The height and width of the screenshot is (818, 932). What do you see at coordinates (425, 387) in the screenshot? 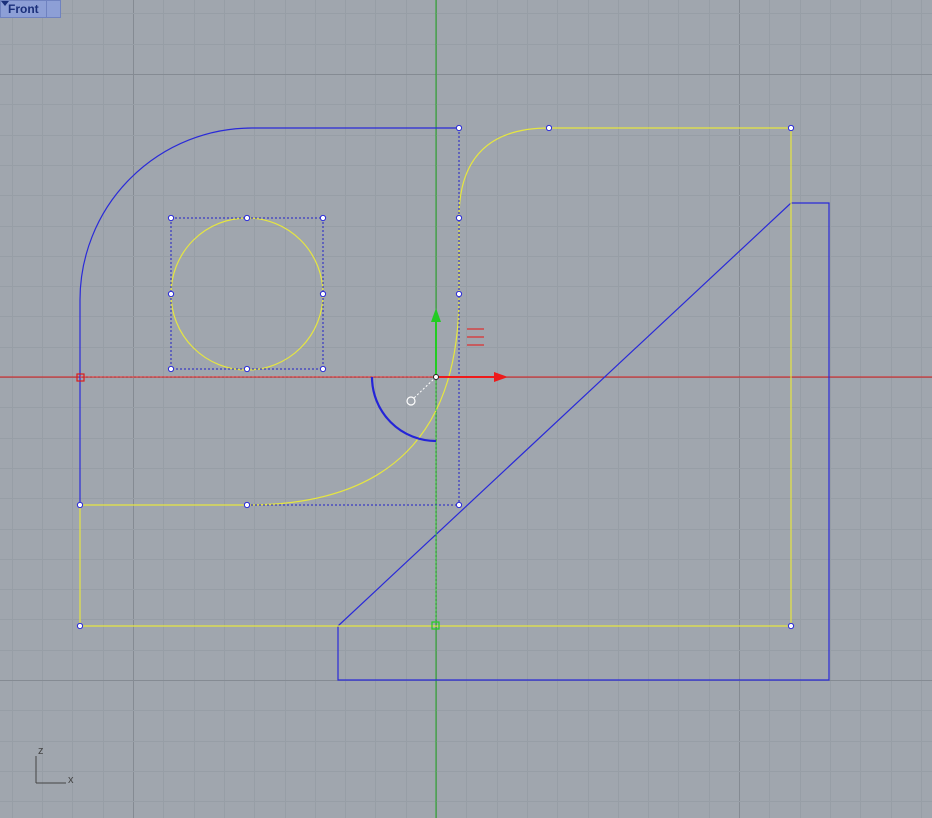
I see `gumball-scale-guide` at bounding box center [425, 387].